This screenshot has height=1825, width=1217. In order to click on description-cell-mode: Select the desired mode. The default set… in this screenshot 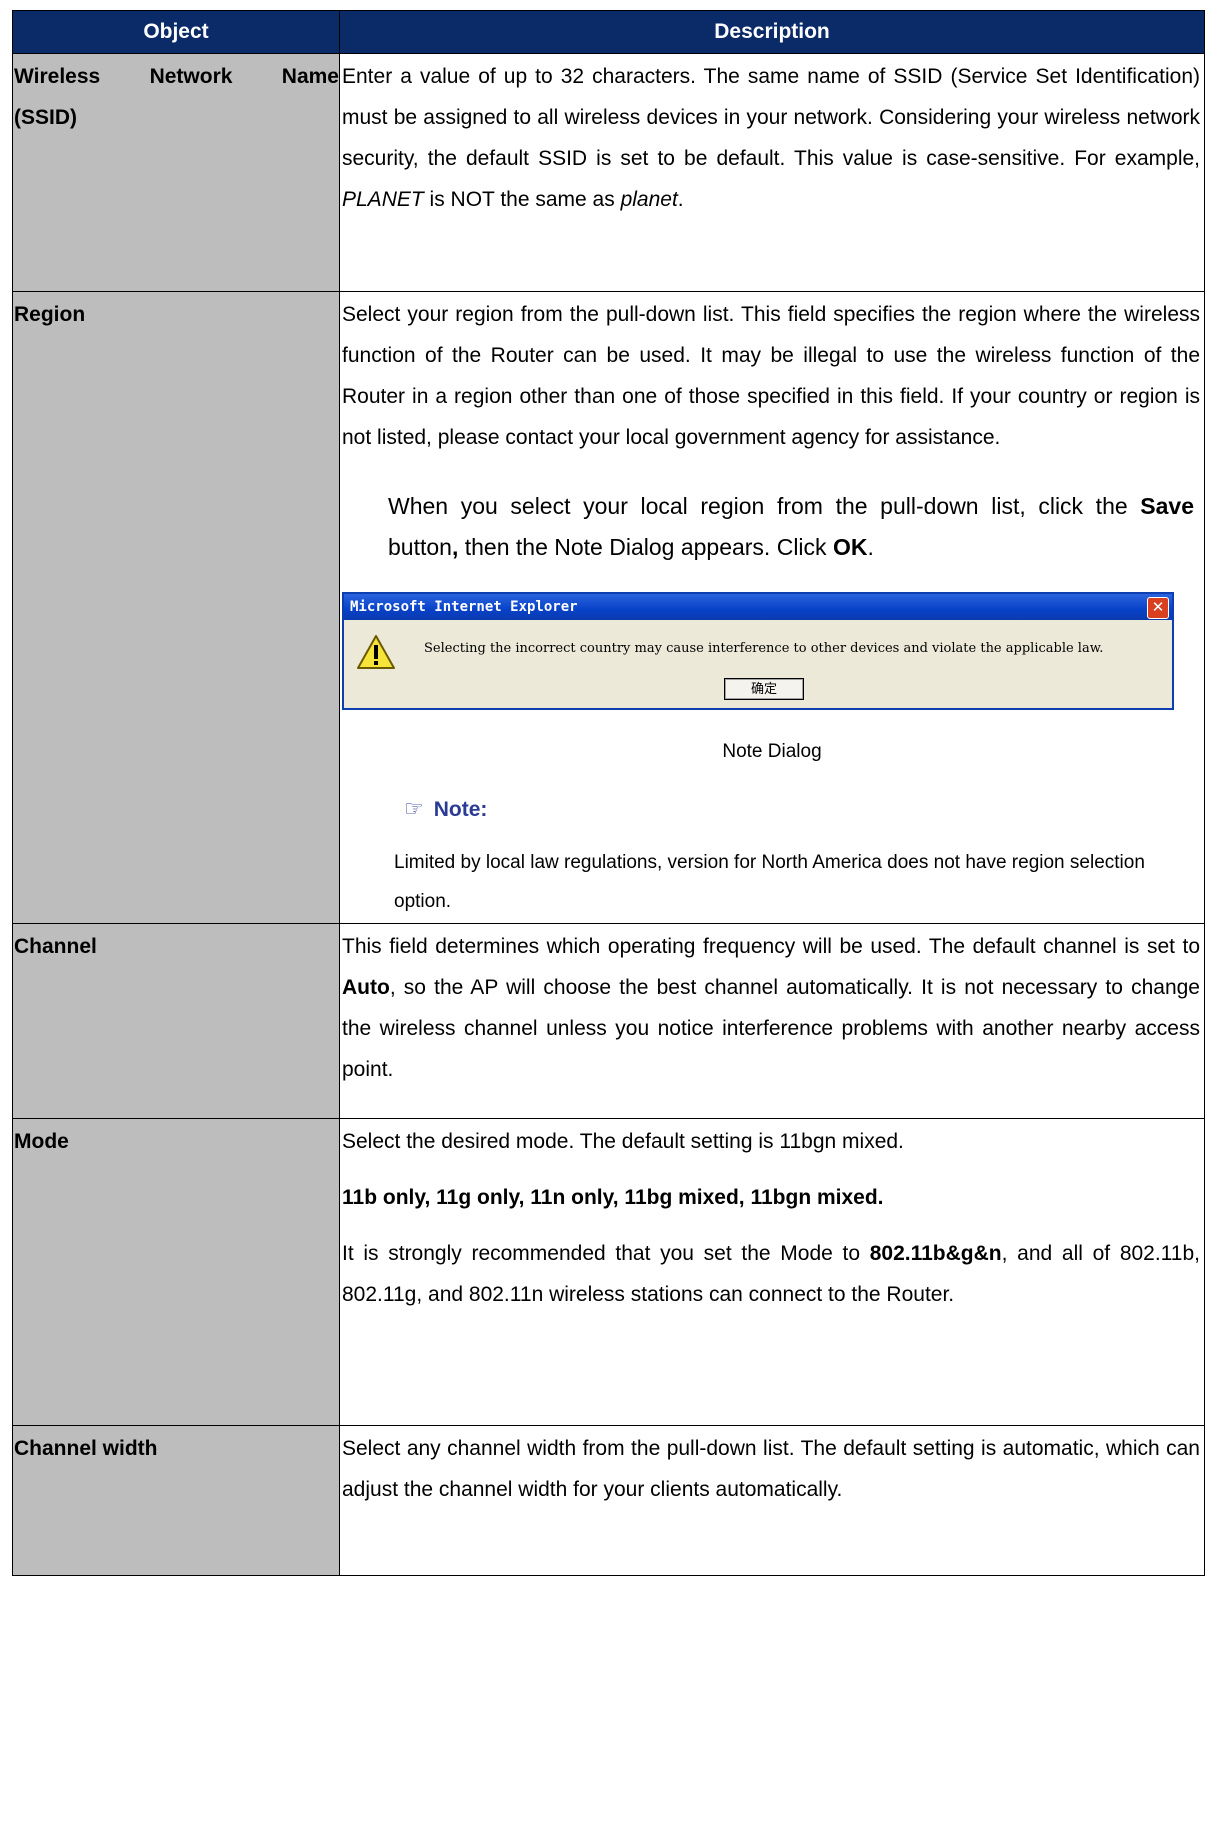, I will do `click(772, 1272)`.